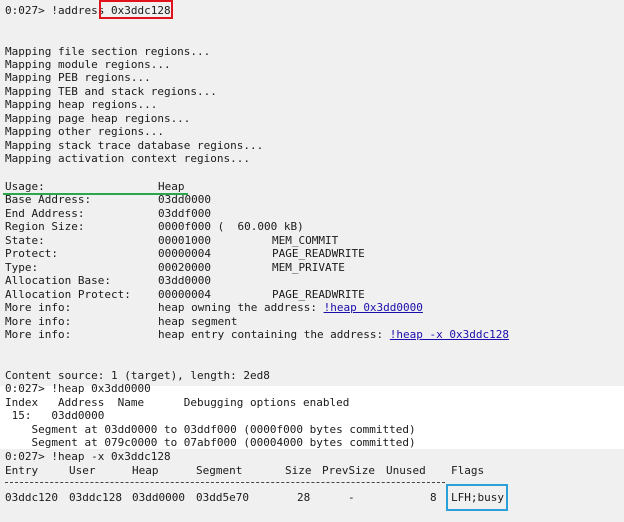 This screenshot has width=624, height=522. Describe the element at coordinates (45, 226) in the screenshot. I see `region-size-label: Region Size:` at that location.